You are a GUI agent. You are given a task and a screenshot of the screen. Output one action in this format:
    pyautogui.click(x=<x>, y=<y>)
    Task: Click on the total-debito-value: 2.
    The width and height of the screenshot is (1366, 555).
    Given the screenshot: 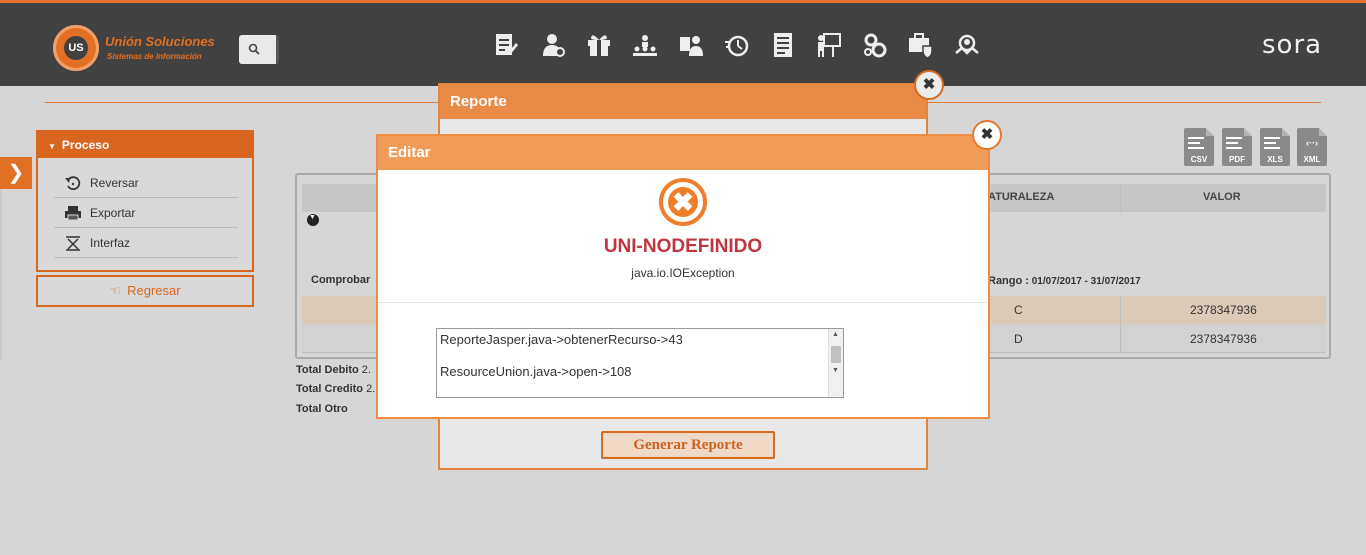 What is the action you would take?
    pyautogui.click(x=366, y=370)
    